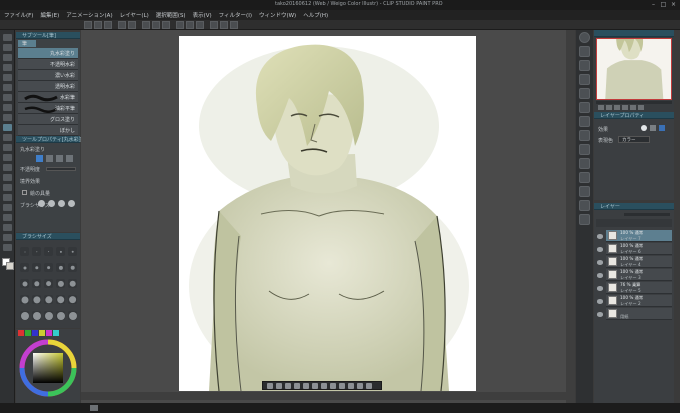  What do you see at coordinates (190, 25) in the screenshot?
I see `ruler-icon` at bounding box center [190, 25].